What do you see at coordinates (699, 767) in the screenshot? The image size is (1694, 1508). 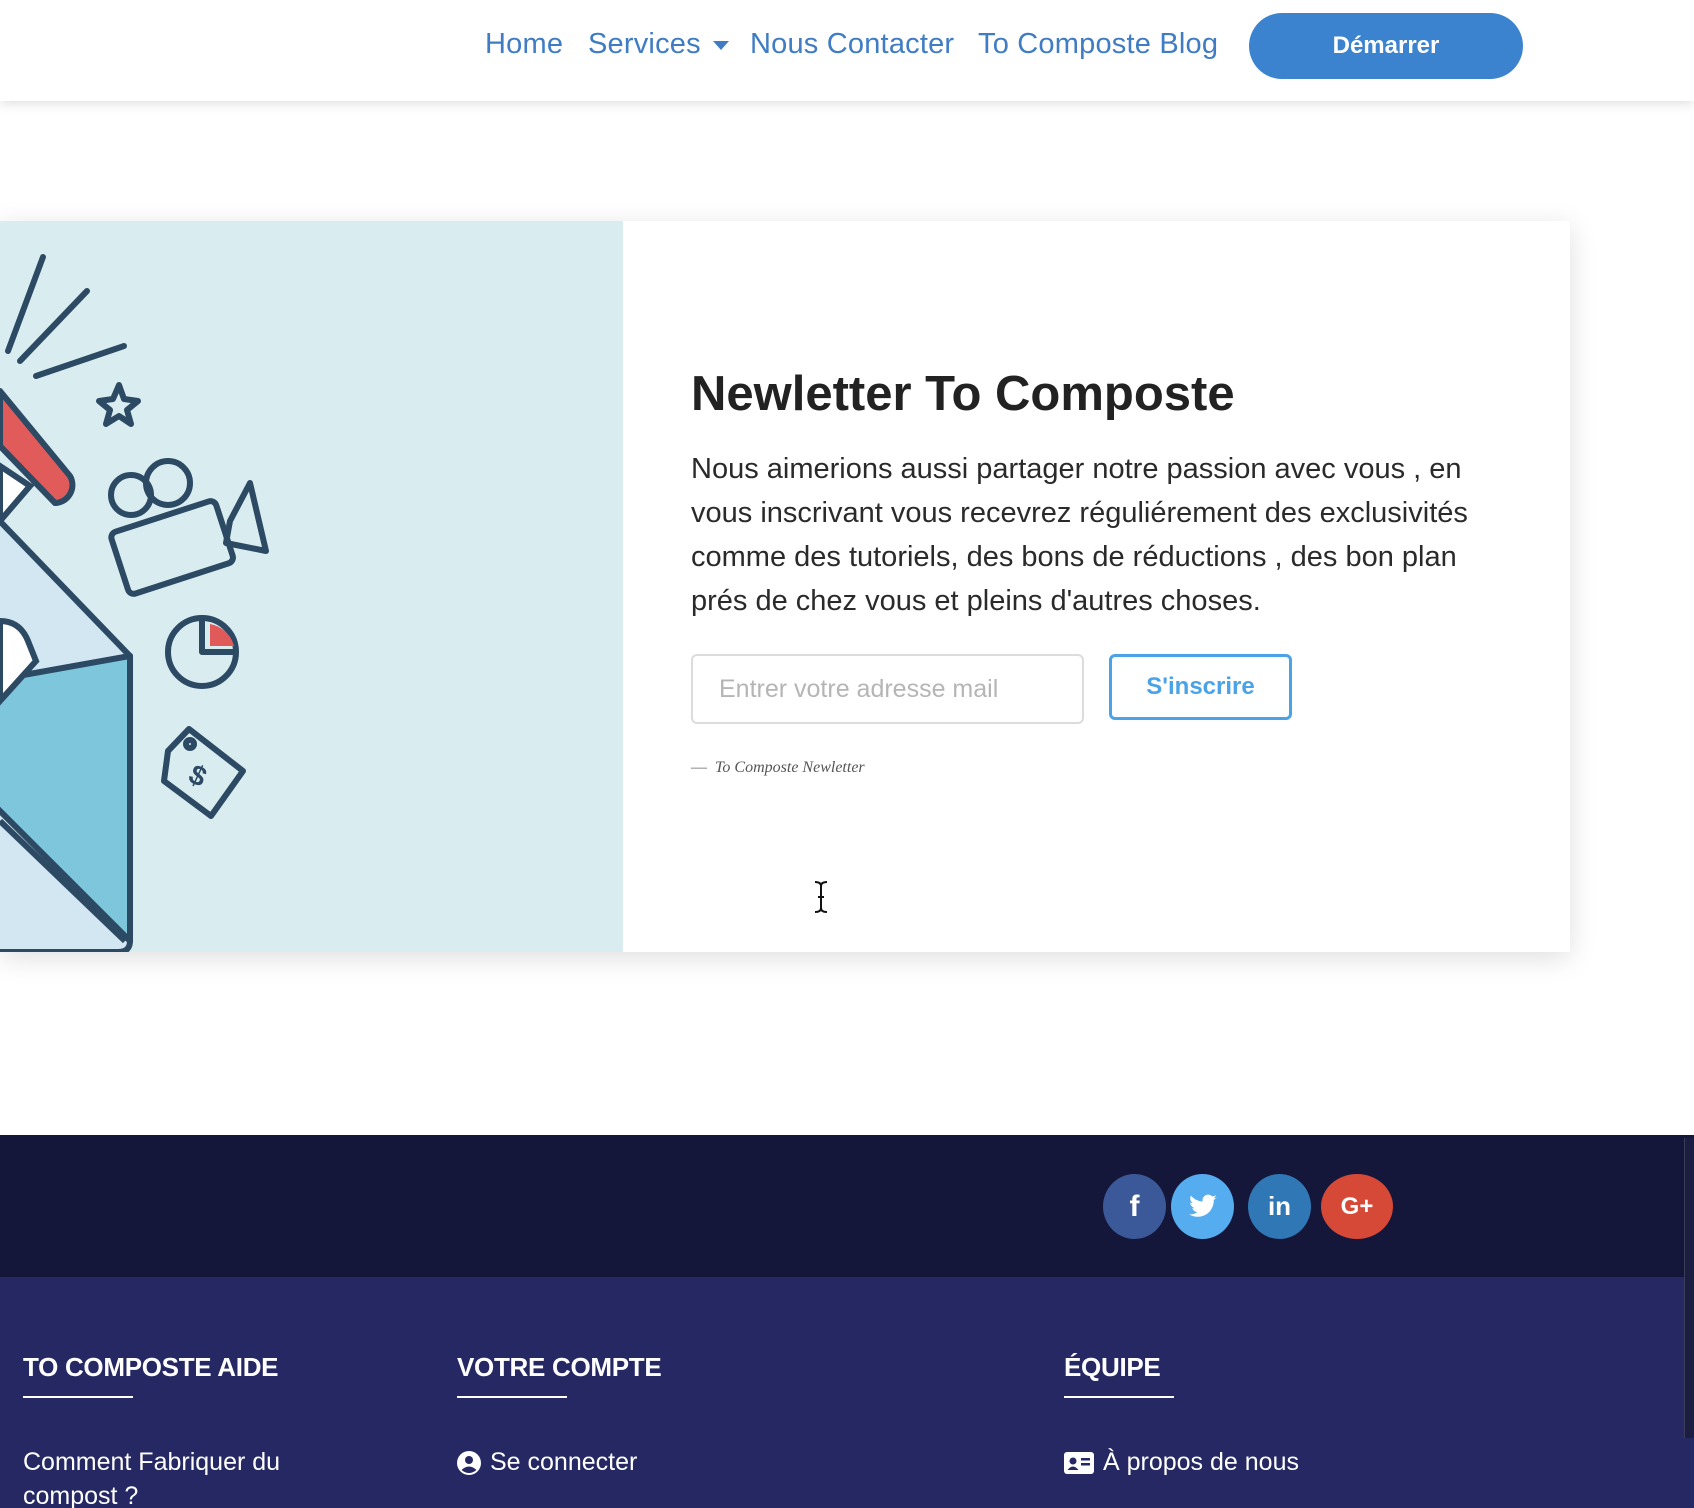 I see `caption-dash: —` at bounding box center [699, 767].